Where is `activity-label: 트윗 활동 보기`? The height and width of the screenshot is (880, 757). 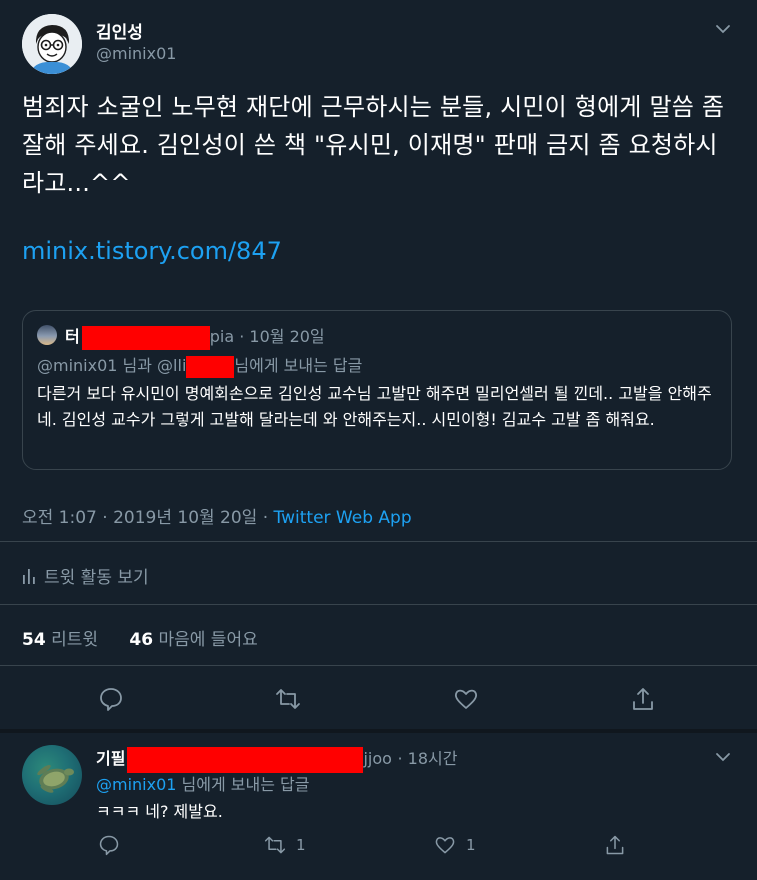
activity-label: 트윗 활동 보기 is located at coordinates (96, 578).